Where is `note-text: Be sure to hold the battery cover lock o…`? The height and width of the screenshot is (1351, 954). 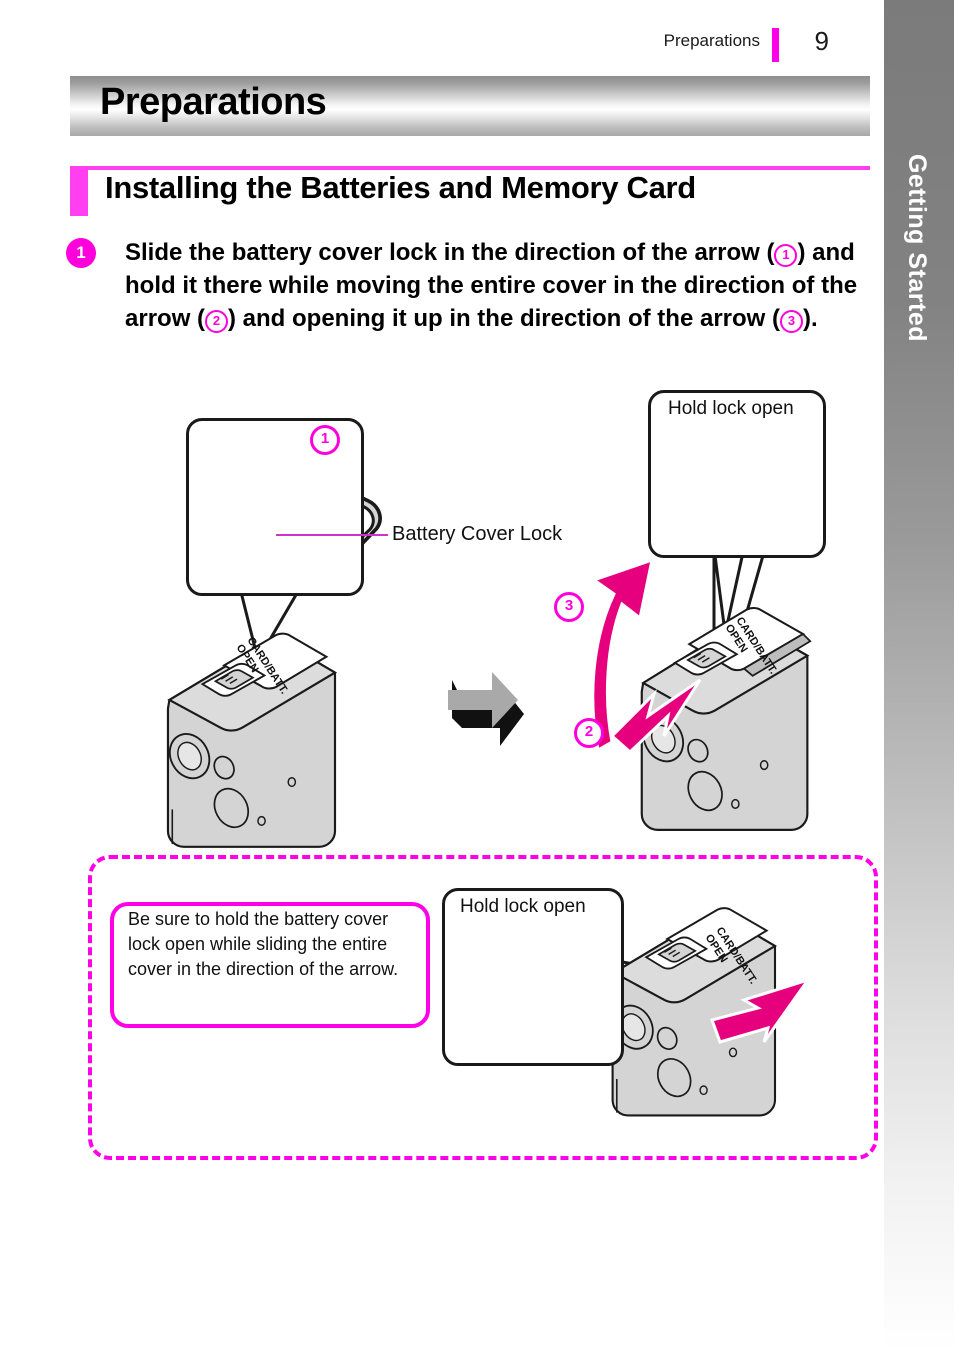
note-text: Be sure to hold the battery cover lock o… is located at coordinates (263, 944).